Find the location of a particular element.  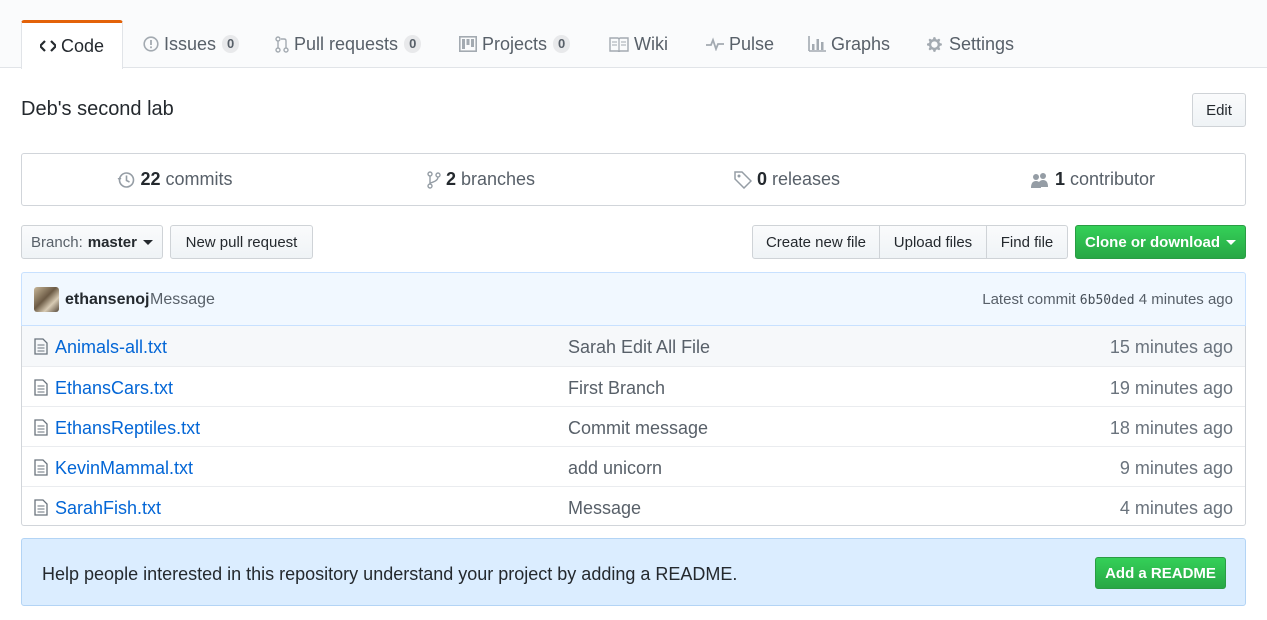

file-age: 19 minutes ago is located at coordinates (1171, 388).